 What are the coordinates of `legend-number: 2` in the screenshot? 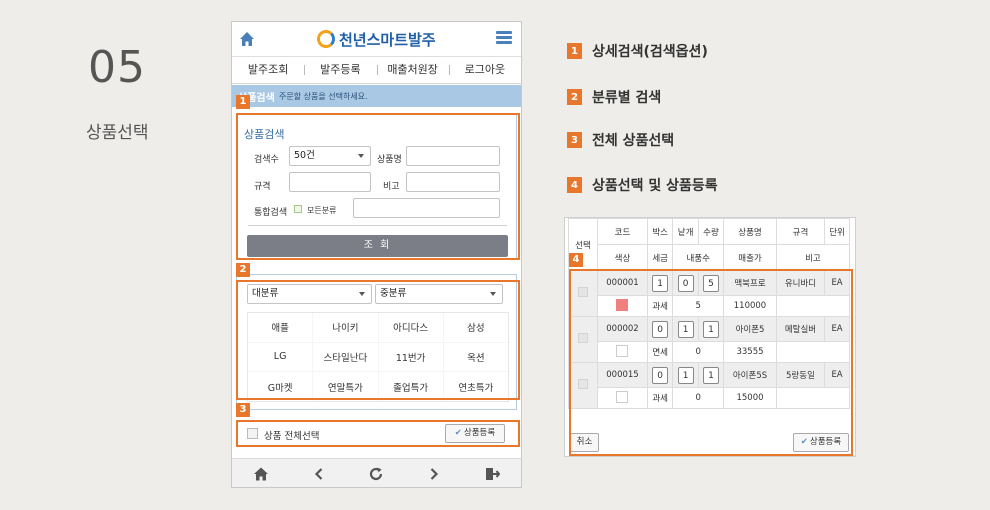 It's located at (574, 97).